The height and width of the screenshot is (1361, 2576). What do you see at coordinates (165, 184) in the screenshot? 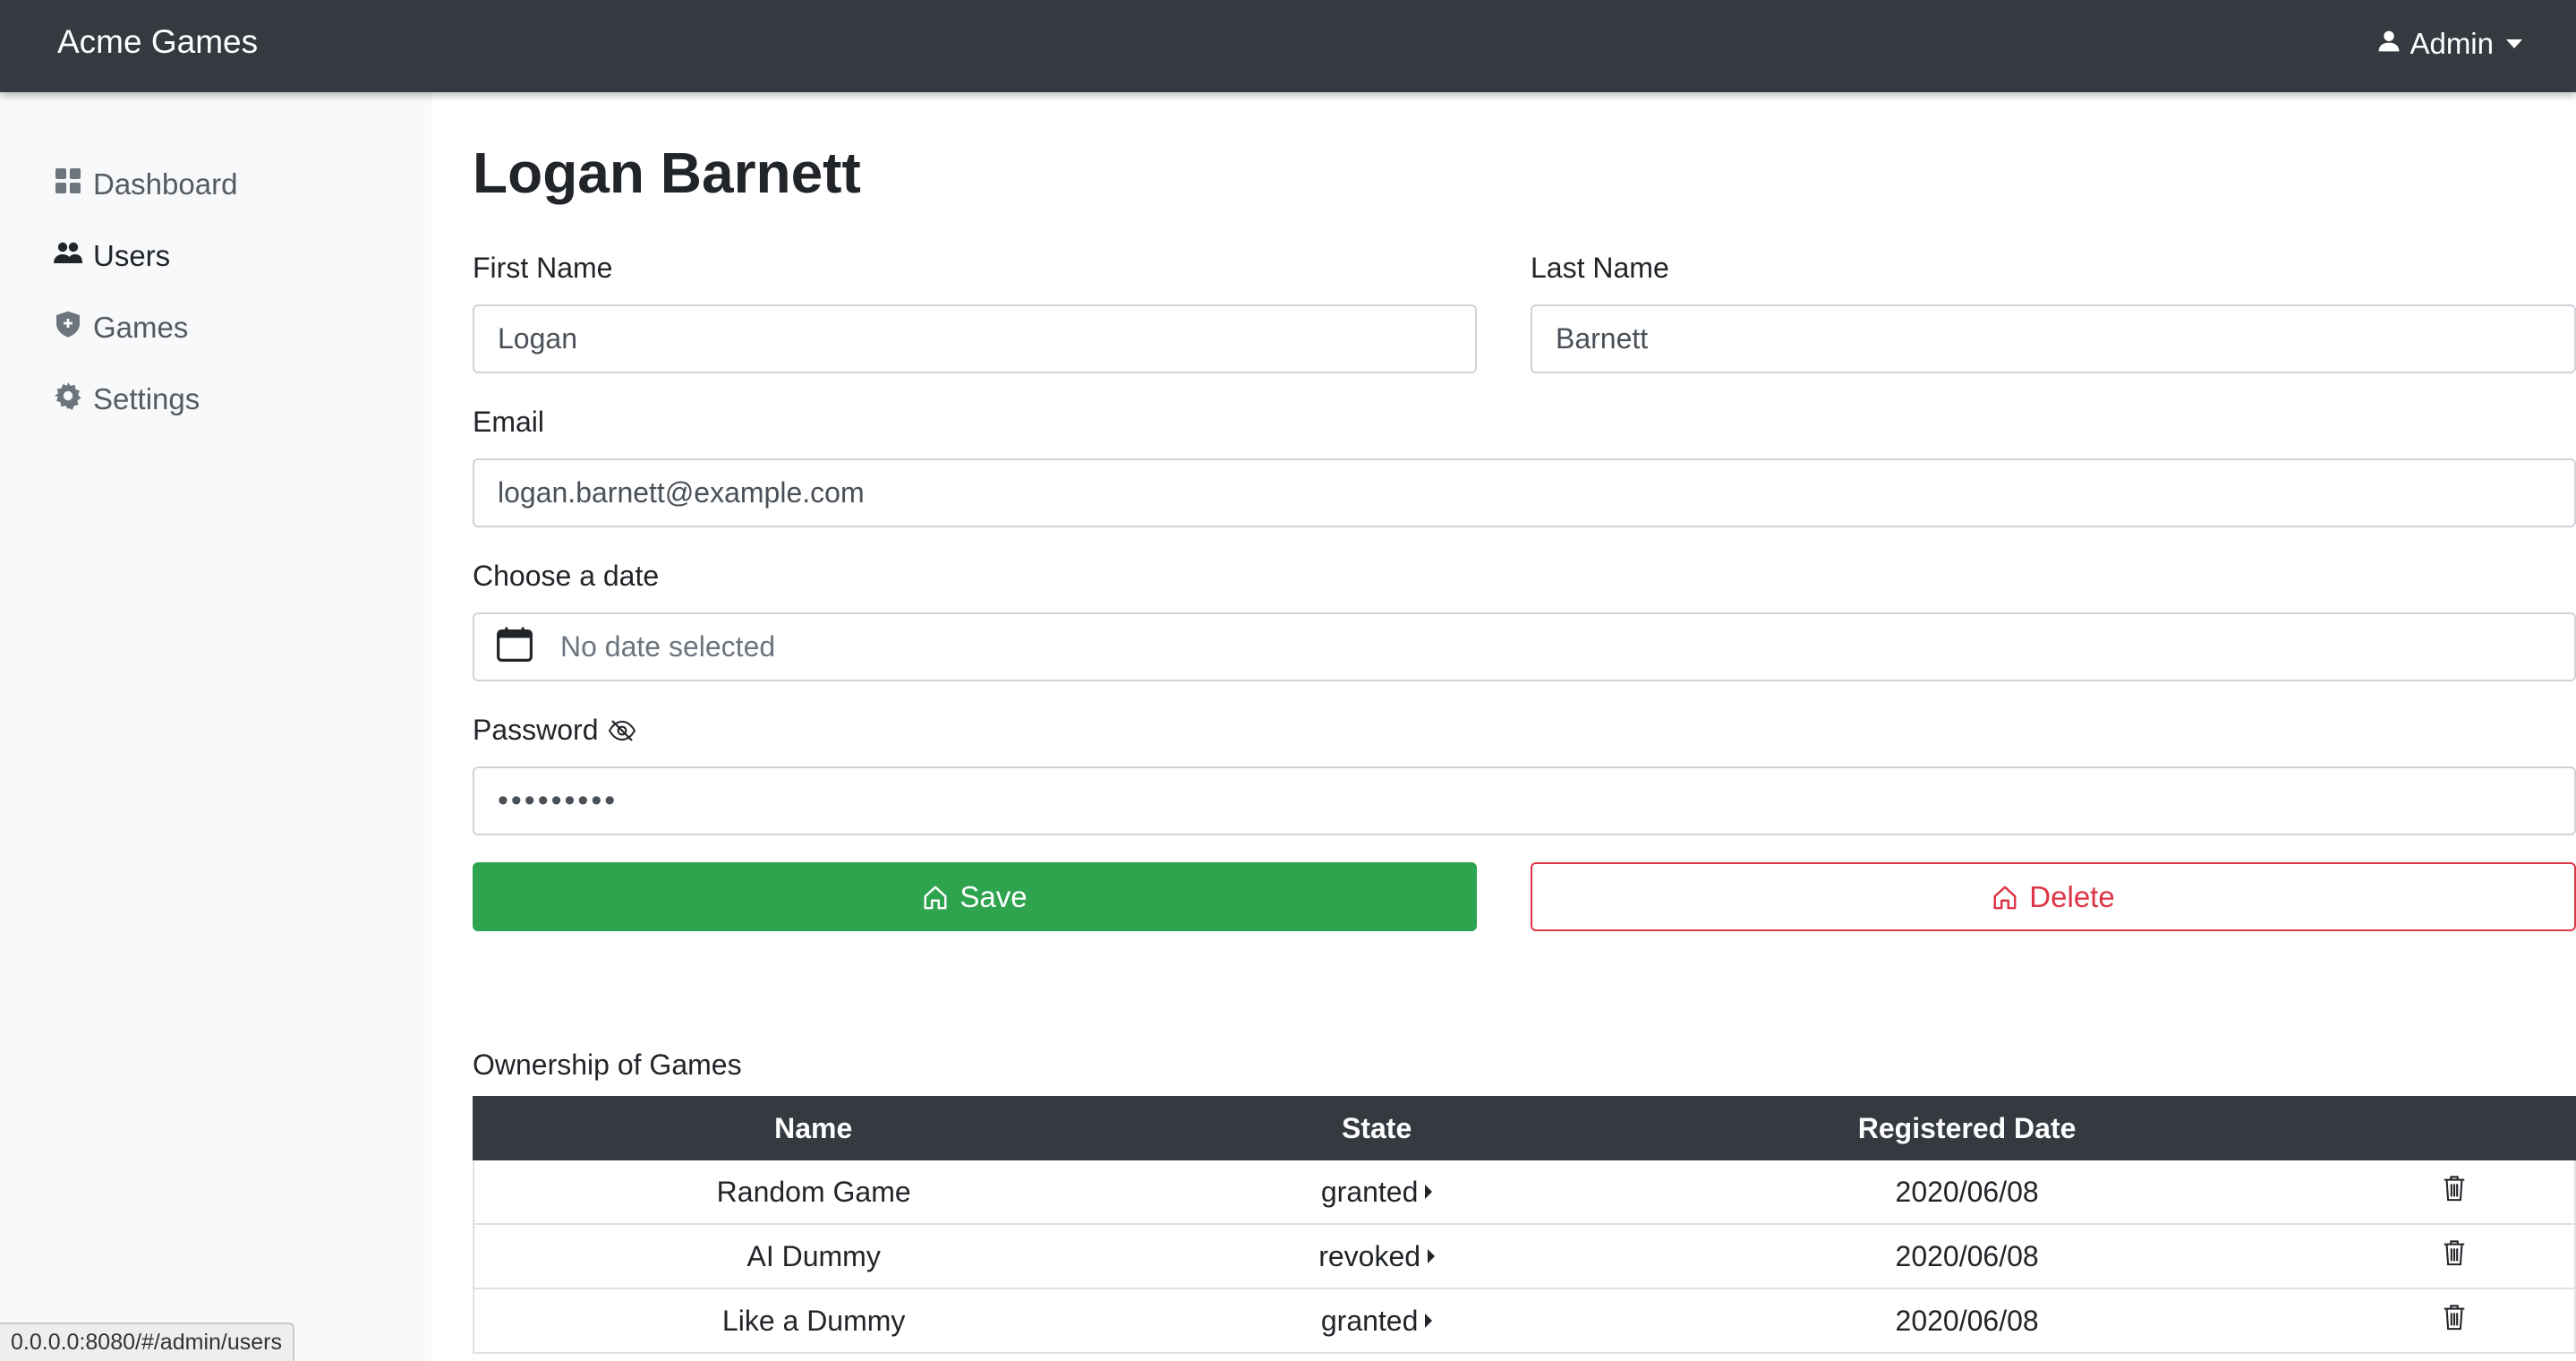
I see `sidebar-item-label: Dashboard` at bounding box center [165, 184].